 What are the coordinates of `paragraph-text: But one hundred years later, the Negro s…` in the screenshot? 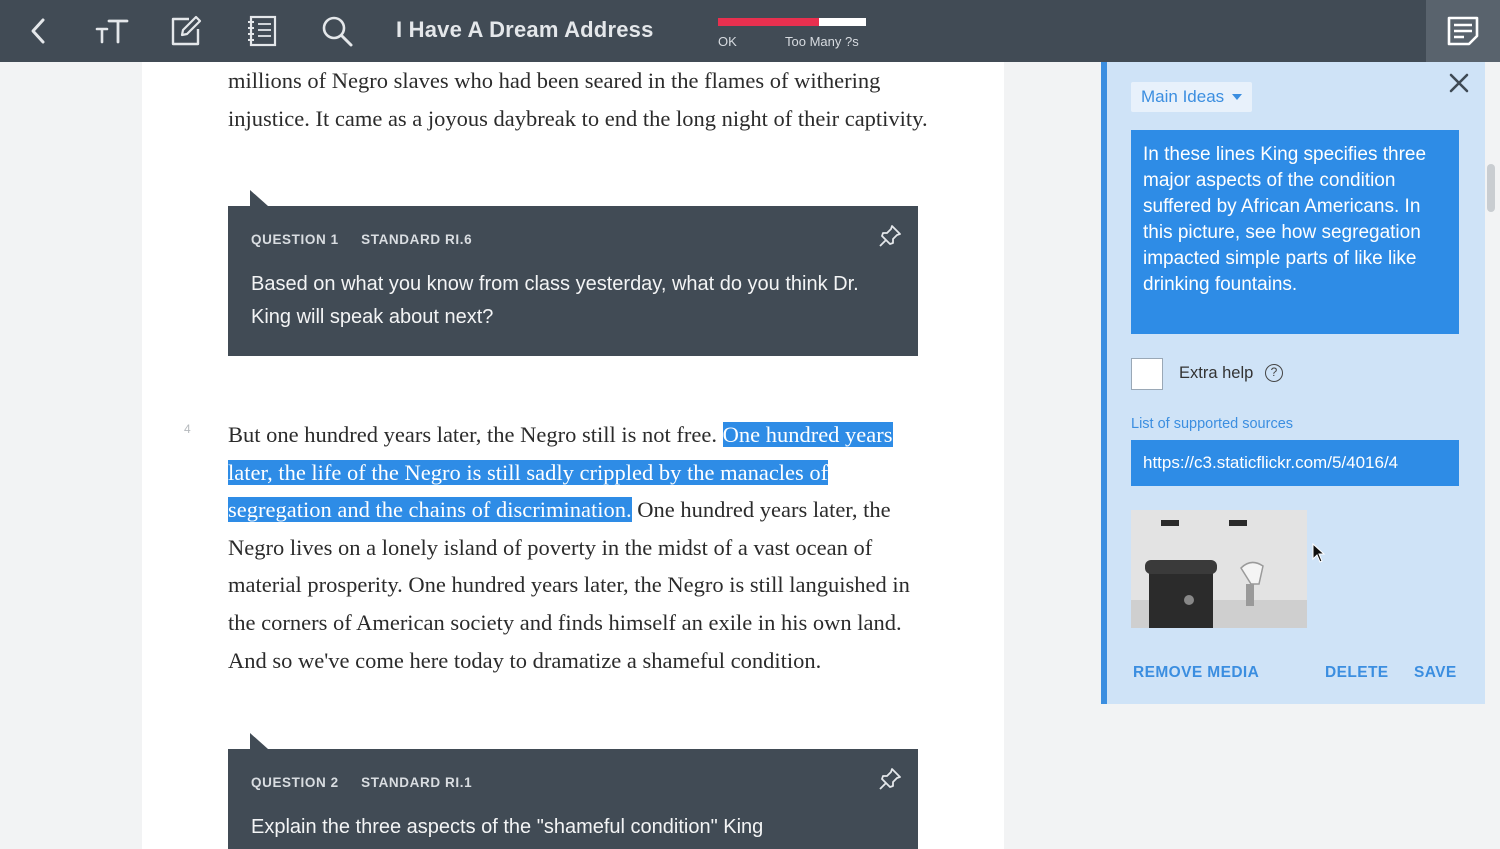 It's located at (475, 434).